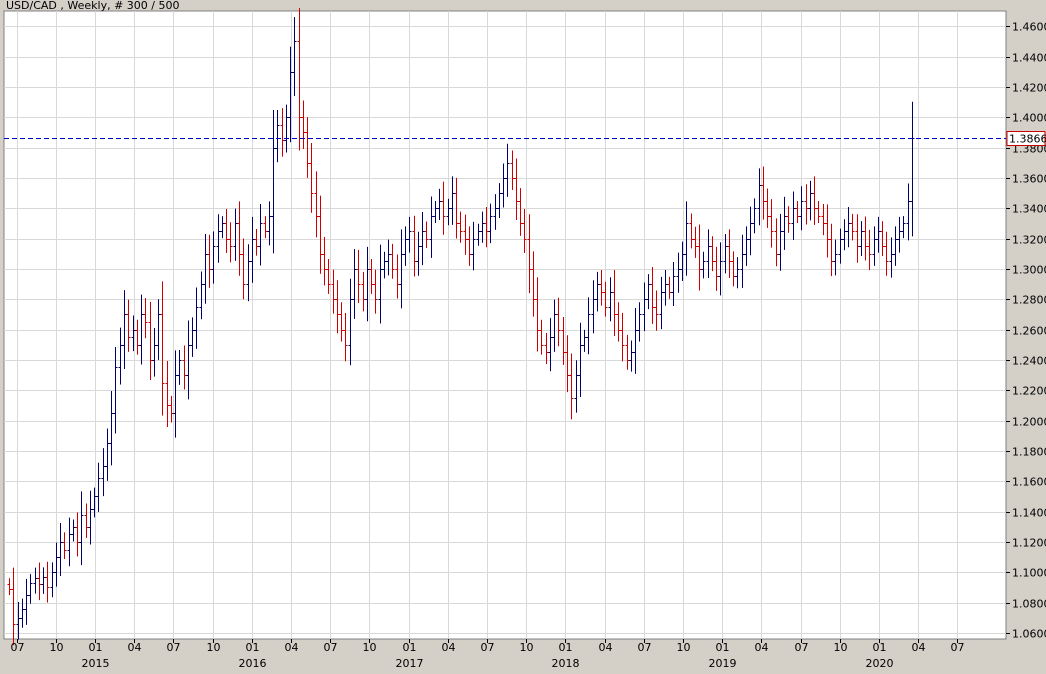  What do you see at coordinates (1029, 361) in the screenshot?
I see `y-tick-label: 1.2400` at bounding box center [1029, 361].